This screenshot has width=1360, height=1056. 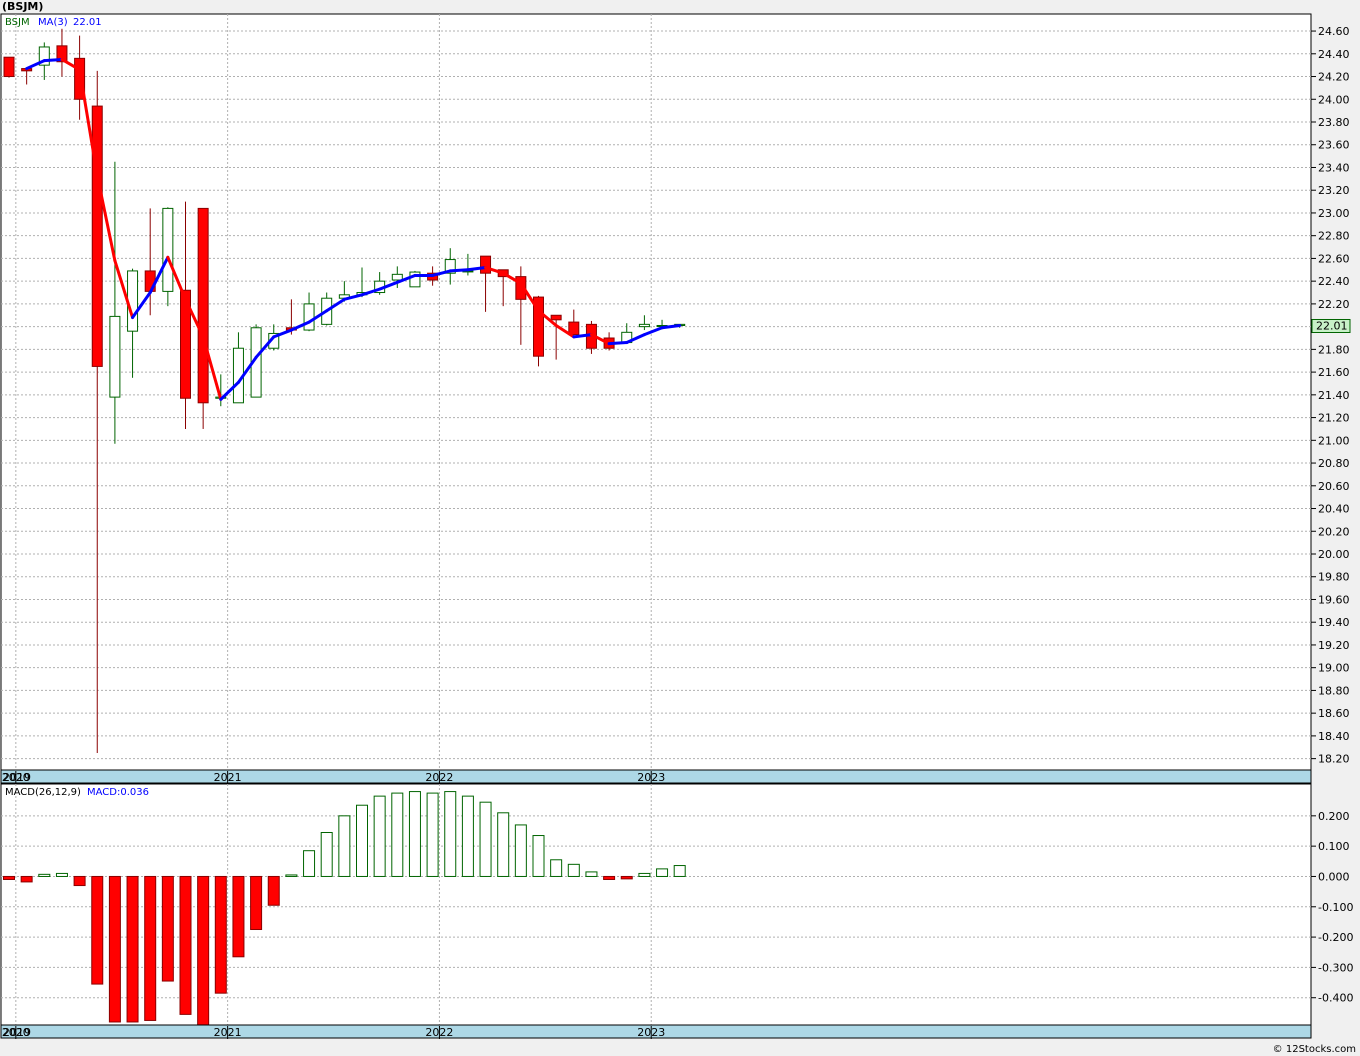 I want to click on macd-tick-label: -0.100, so click(x=1335, y=907).